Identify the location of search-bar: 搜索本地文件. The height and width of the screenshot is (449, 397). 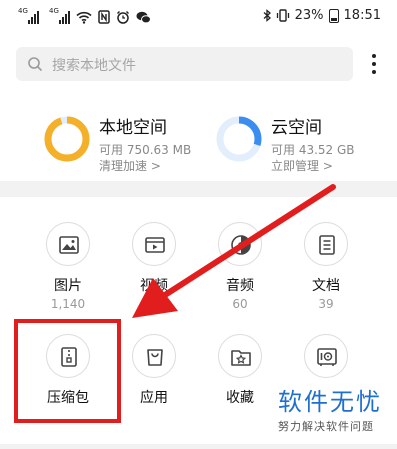
(184, 64).